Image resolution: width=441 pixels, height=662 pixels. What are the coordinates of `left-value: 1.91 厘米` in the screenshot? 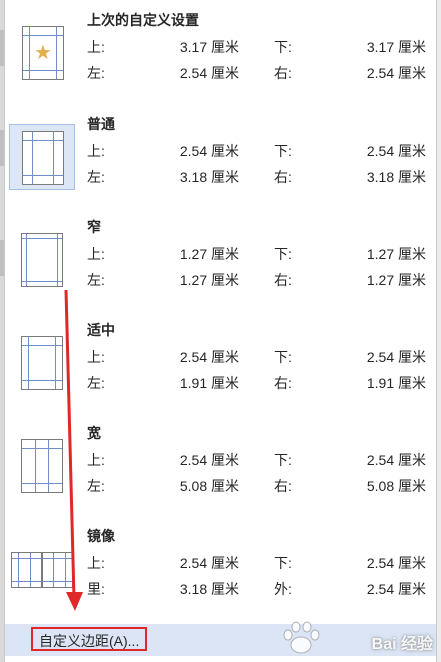 It's located at (209, 383).